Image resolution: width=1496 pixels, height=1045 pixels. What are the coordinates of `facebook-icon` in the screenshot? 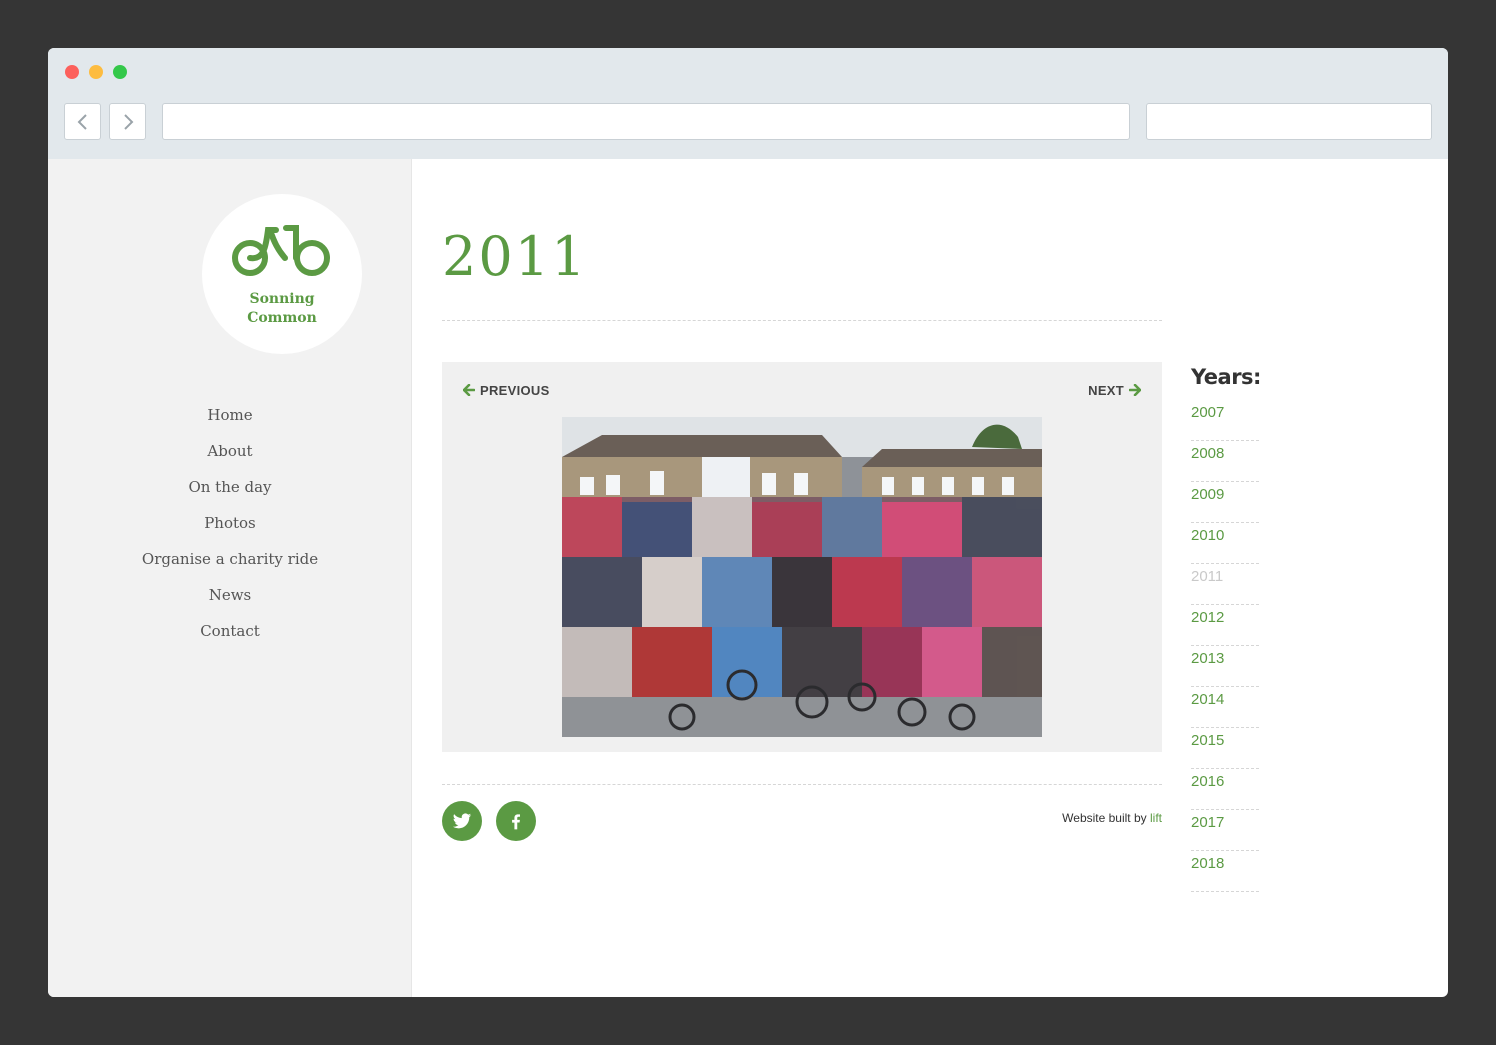 It's located at (516, 822).